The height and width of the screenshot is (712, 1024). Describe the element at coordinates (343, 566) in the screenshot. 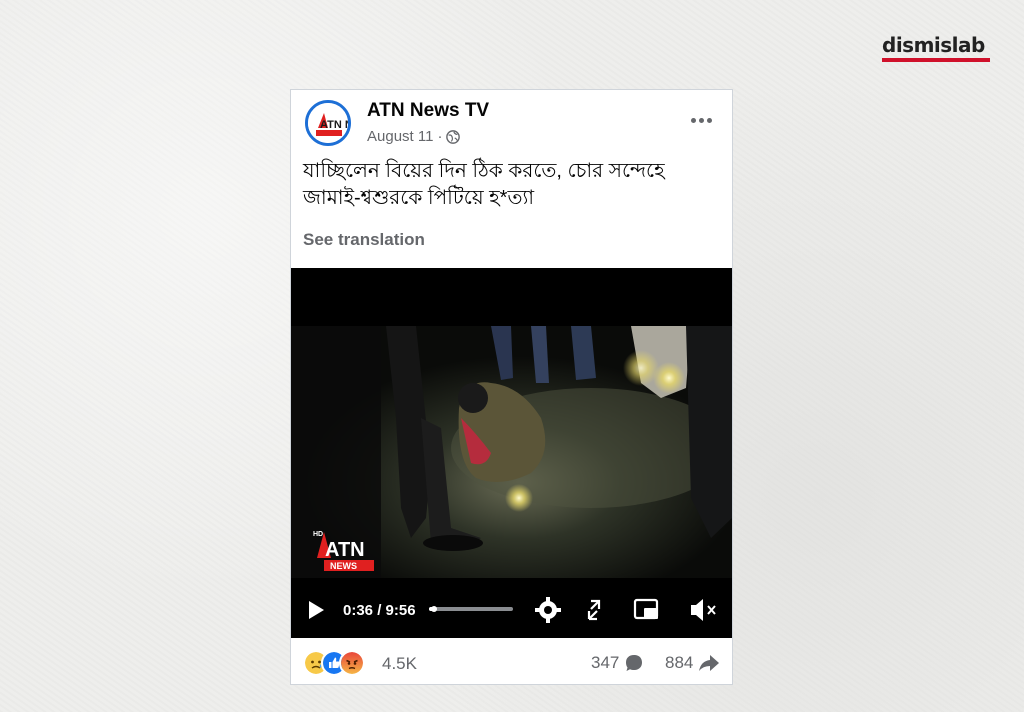

I see `overlay-logo-sub: NEWS` at that location.